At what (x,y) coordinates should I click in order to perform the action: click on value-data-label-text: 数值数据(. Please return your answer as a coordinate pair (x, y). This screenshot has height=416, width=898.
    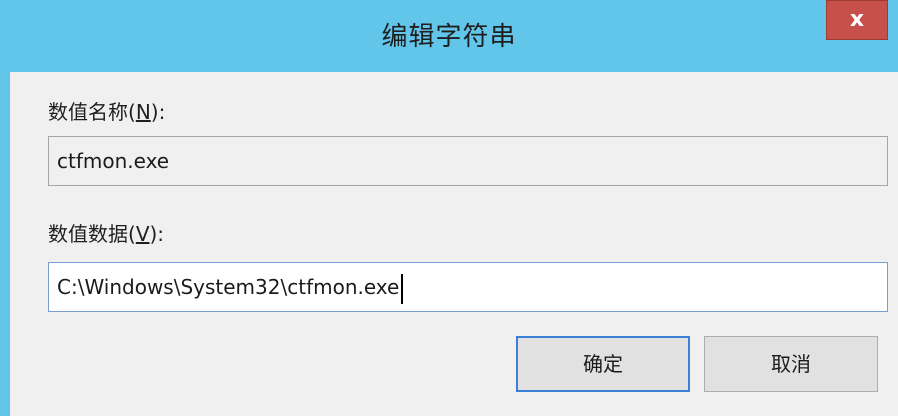
    Looking at the image, I should click on (92, 234).